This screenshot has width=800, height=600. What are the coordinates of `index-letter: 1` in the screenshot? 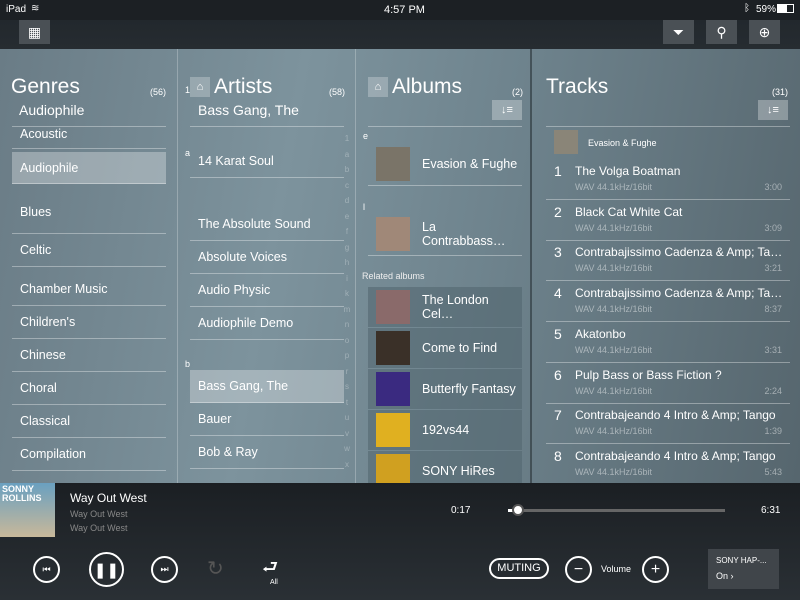 It's located at (347, 139).